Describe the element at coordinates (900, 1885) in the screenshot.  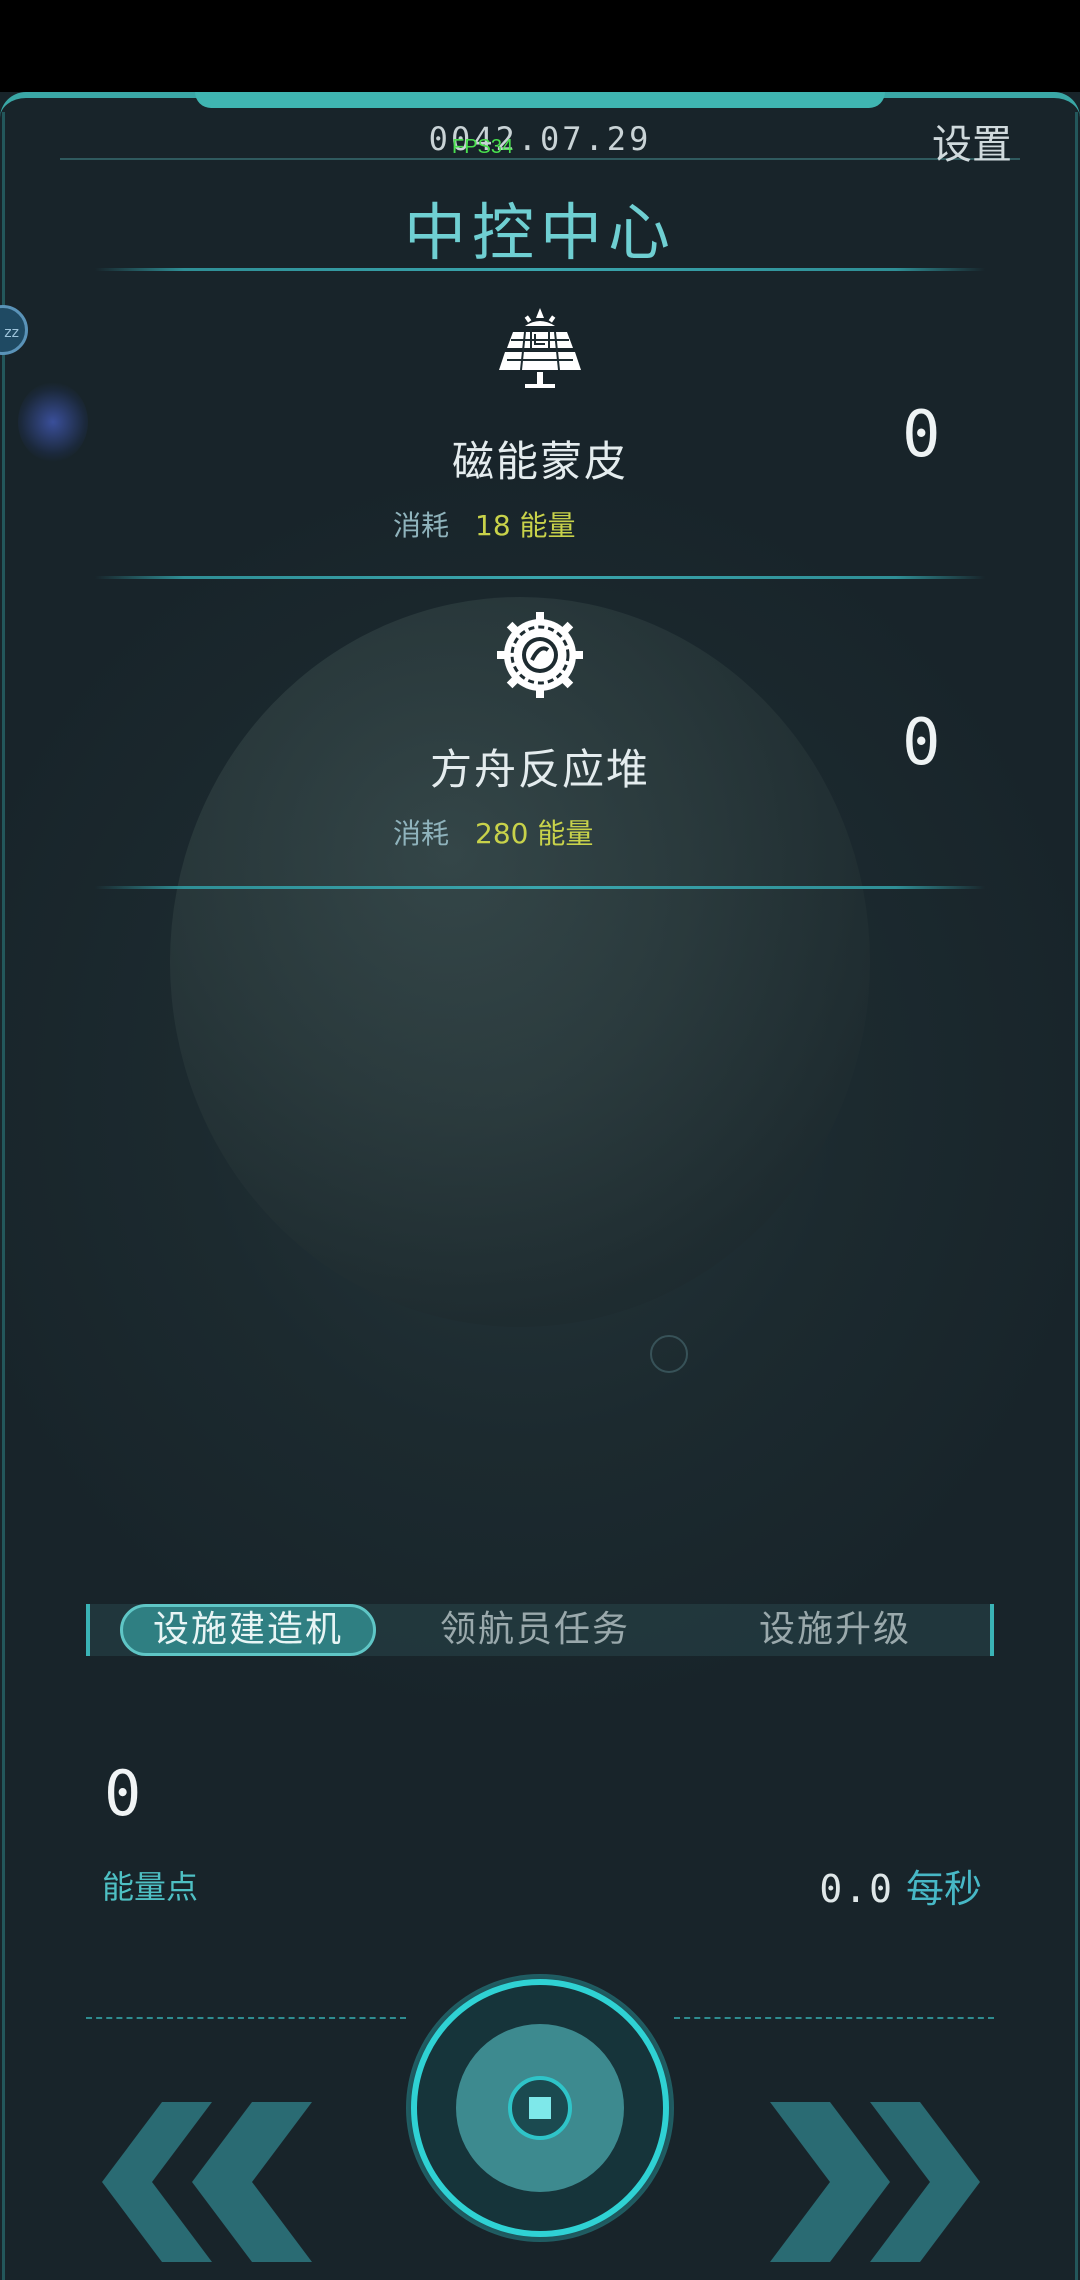
I see `energy-rate: 0.0 每秒` at that location.